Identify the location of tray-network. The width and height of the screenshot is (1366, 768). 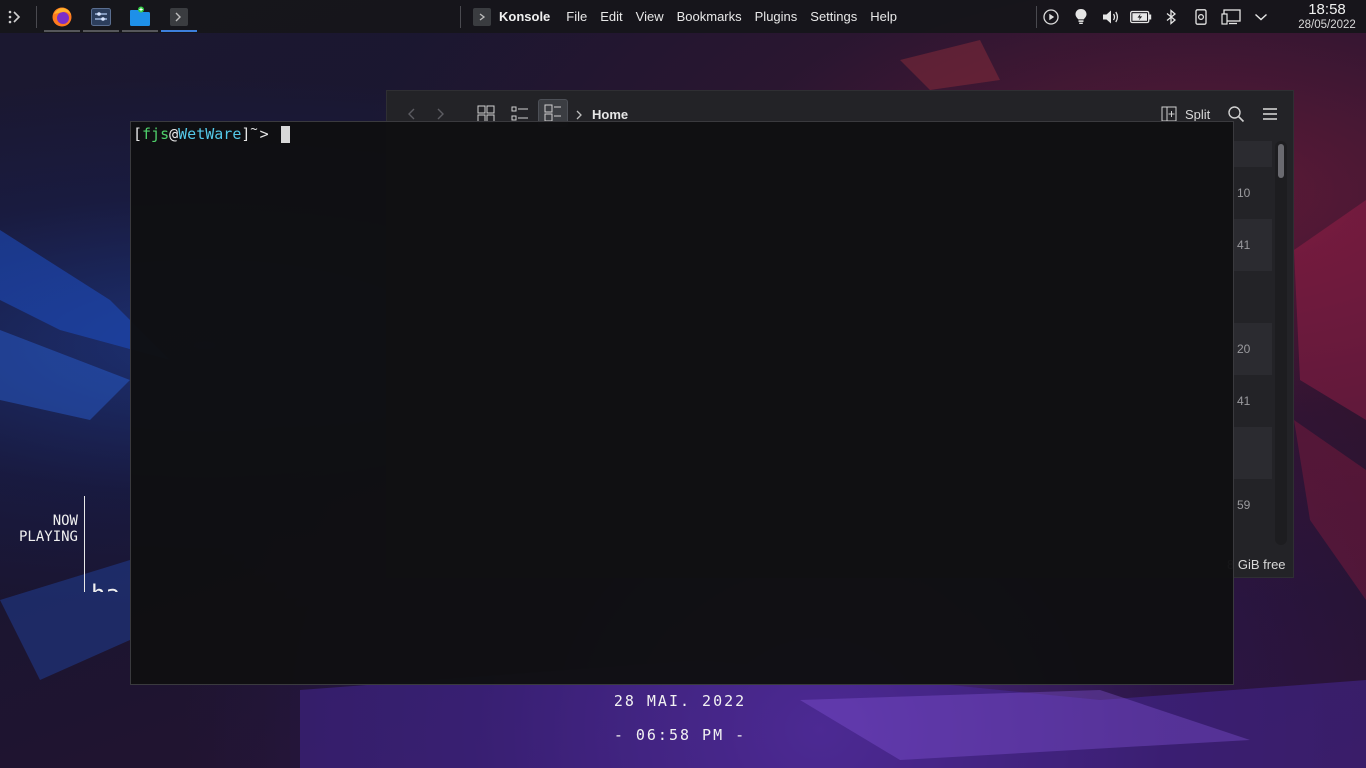
(1231, 16).